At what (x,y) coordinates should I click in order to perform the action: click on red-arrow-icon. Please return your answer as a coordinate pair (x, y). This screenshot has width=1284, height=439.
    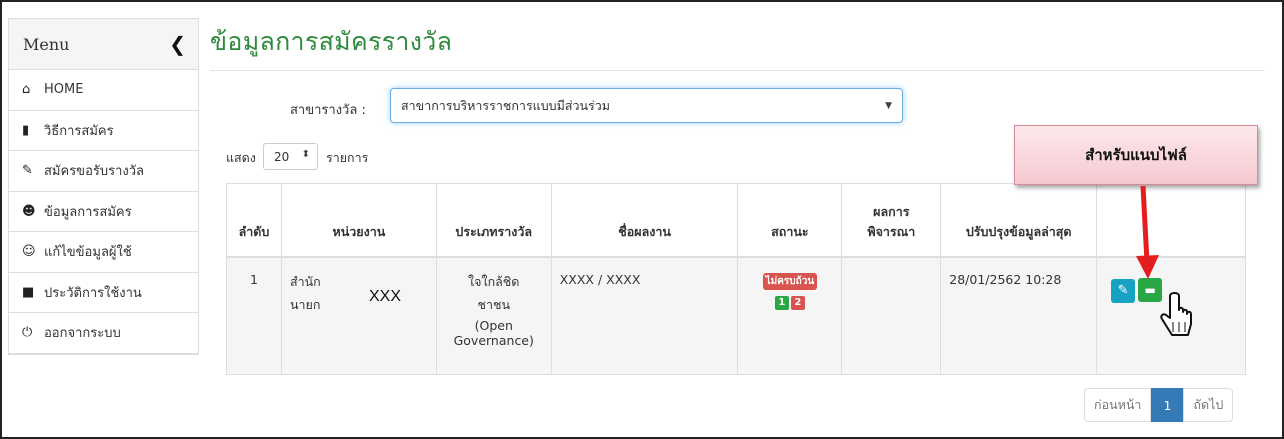
    Looking at the image, I should click on (1147, 232).